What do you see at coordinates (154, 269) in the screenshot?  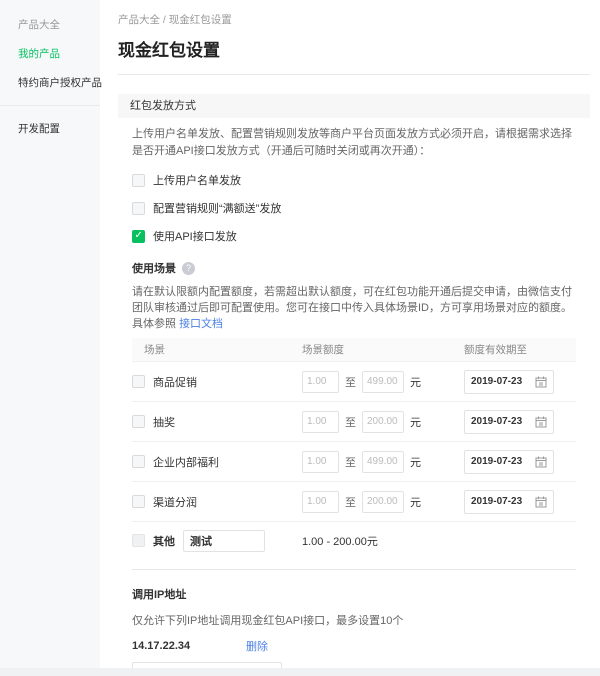 I see `scene-section-title: 使用场景` at bounding box center [154, 269].